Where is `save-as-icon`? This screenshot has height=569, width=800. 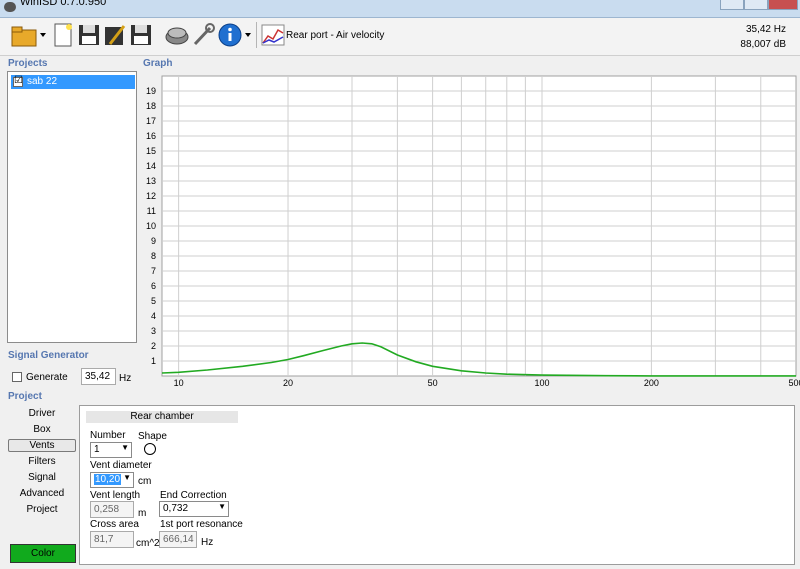 save-as-icon is located at coordinates (141, 35).